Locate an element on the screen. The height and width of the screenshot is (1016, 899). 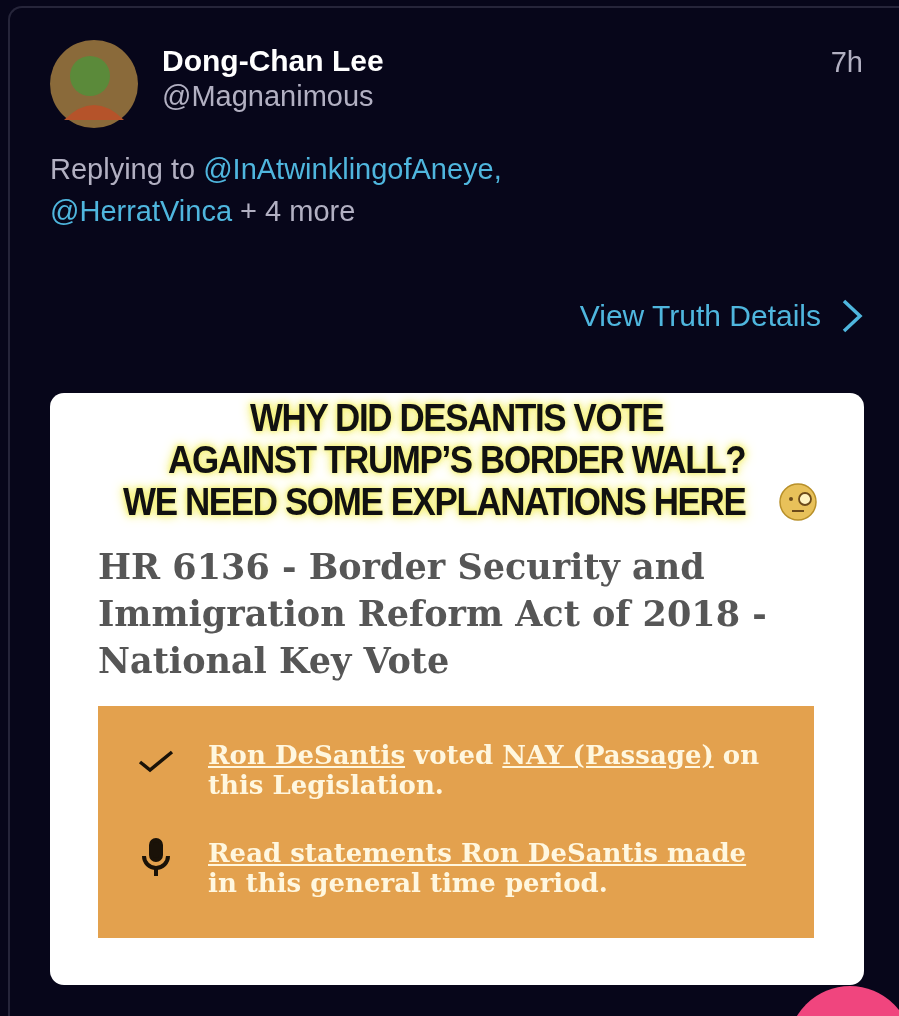
vote-text: Read statements Ron DeSantis made in this general time period. is located at coordinates (478, 868).